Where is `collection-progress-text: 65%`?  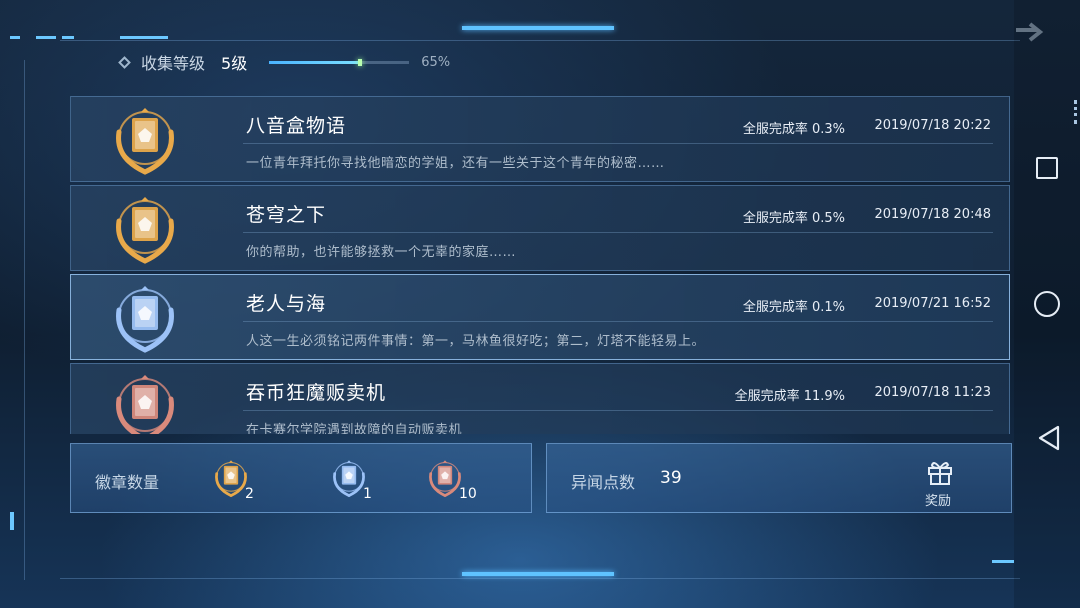
collection-progress-text: 65% is located at coordinates (436, 62).